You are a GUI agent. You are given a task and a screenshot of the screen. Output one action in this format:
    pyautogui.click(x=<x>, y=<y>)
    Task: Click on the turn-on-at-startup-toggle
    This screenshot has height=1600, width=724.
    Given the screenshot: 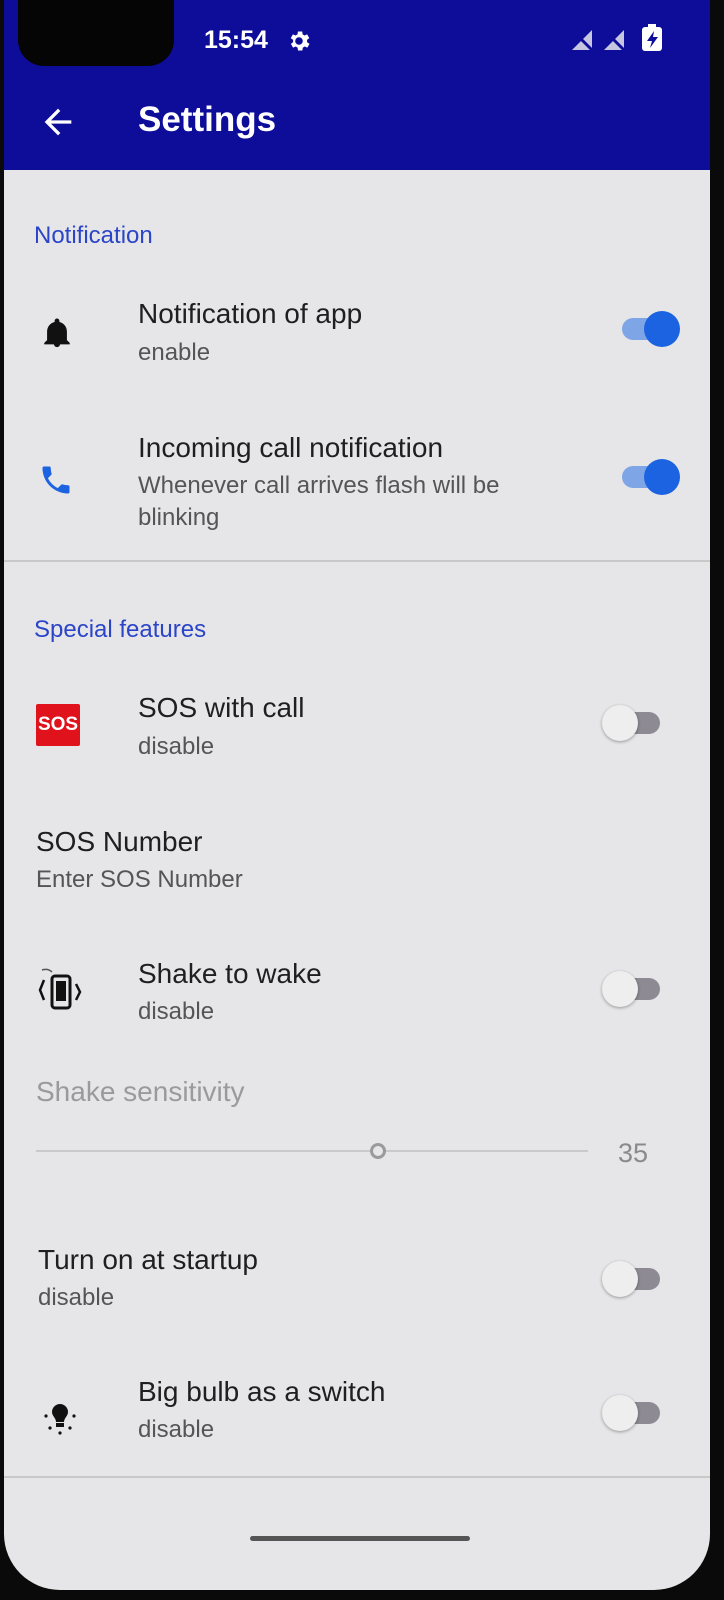 What is the action you would take?
    pyautogui.click(x=634, y=1278)
    